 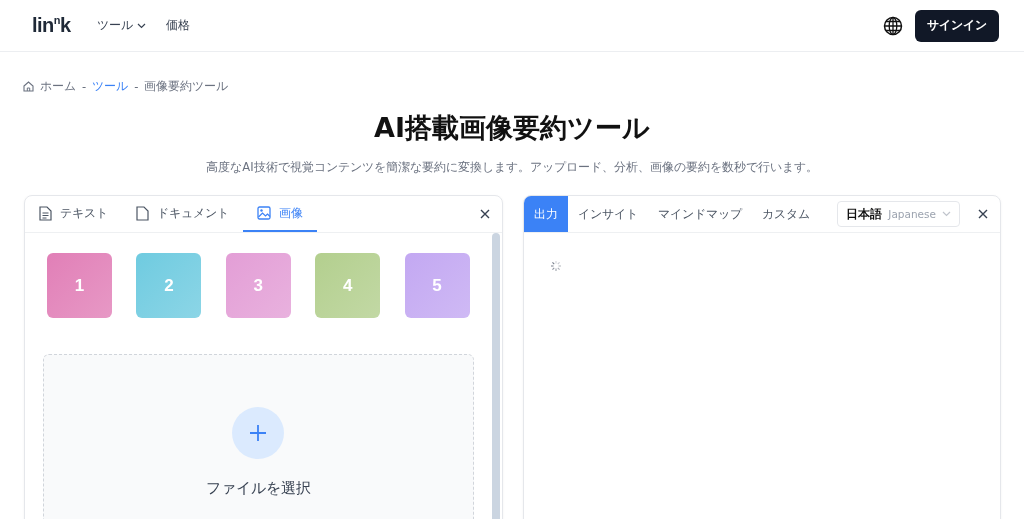 I want to click on image-icon, so click(x=264, y=213).